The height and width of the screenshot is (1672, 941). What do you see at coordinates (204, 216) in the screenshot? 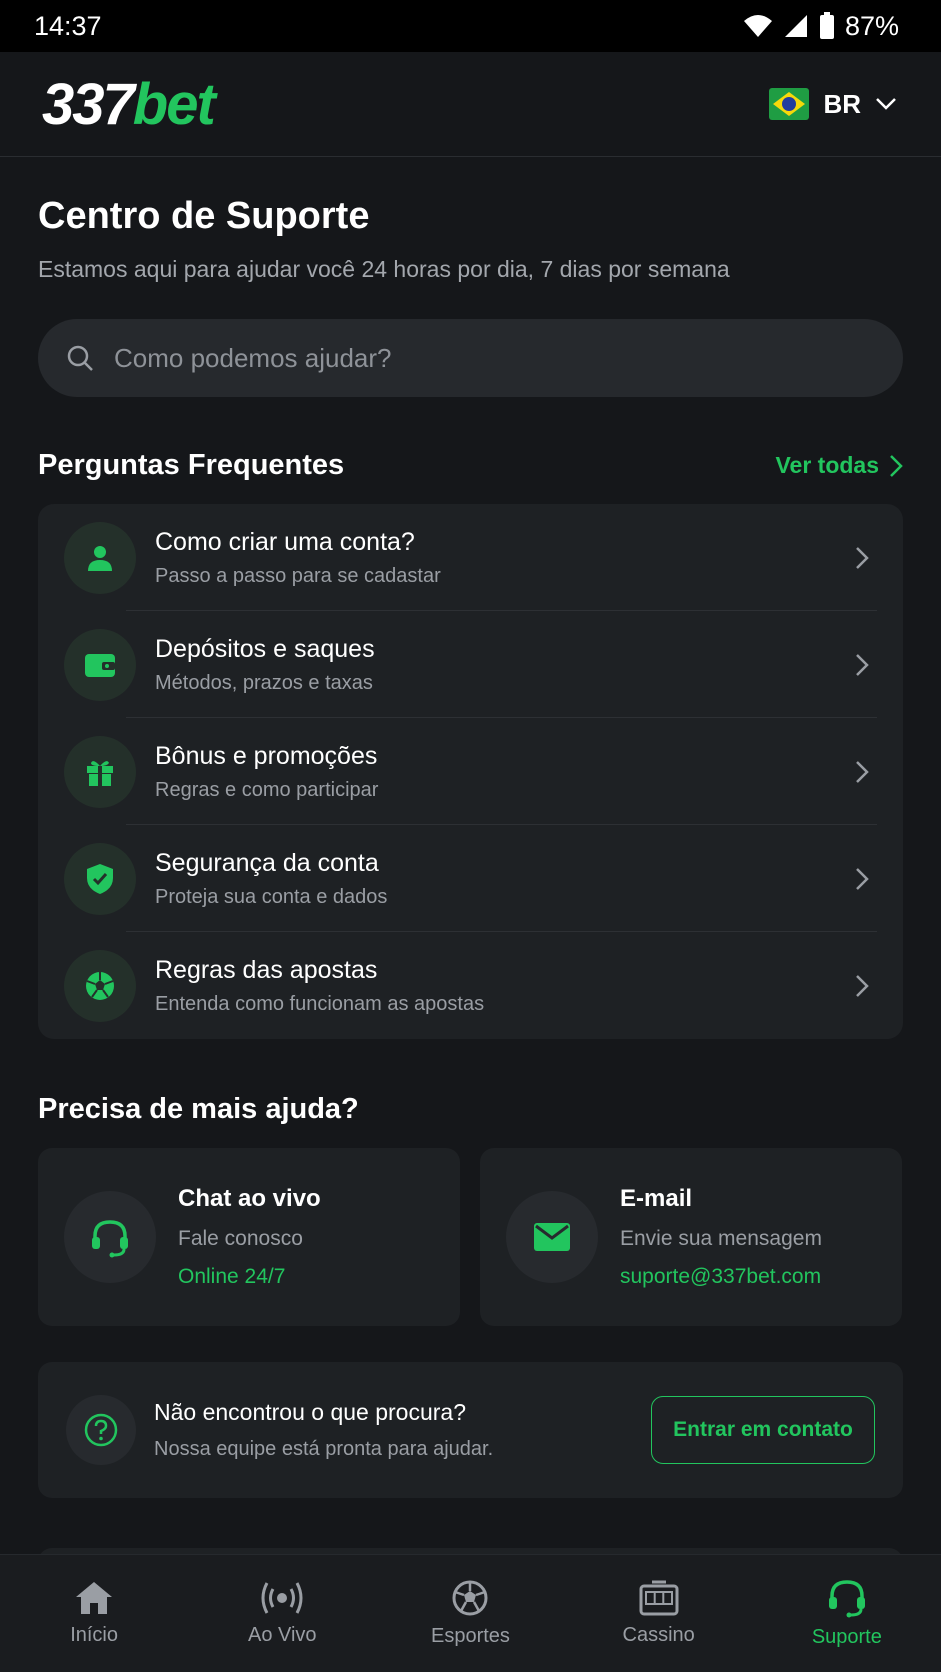
I see `page-title: Centro de Suporte` at bounding box center [204, 216].